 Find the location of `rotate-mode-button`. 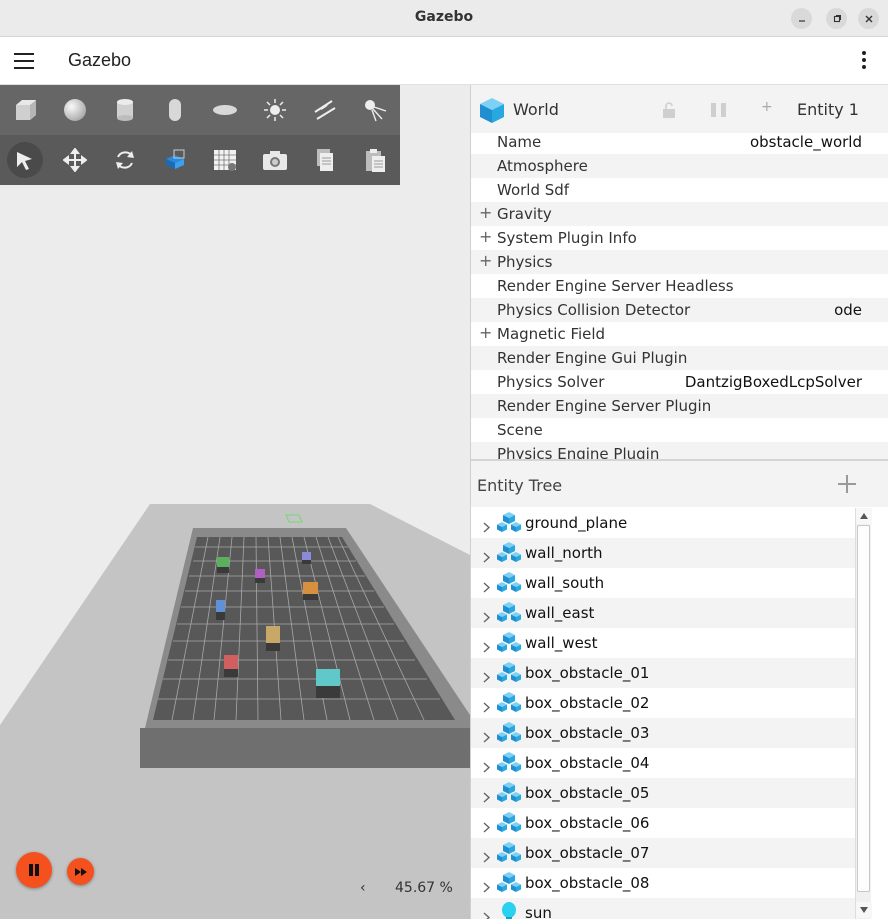

rotate-mode-button is located at coordinates (125, 160).